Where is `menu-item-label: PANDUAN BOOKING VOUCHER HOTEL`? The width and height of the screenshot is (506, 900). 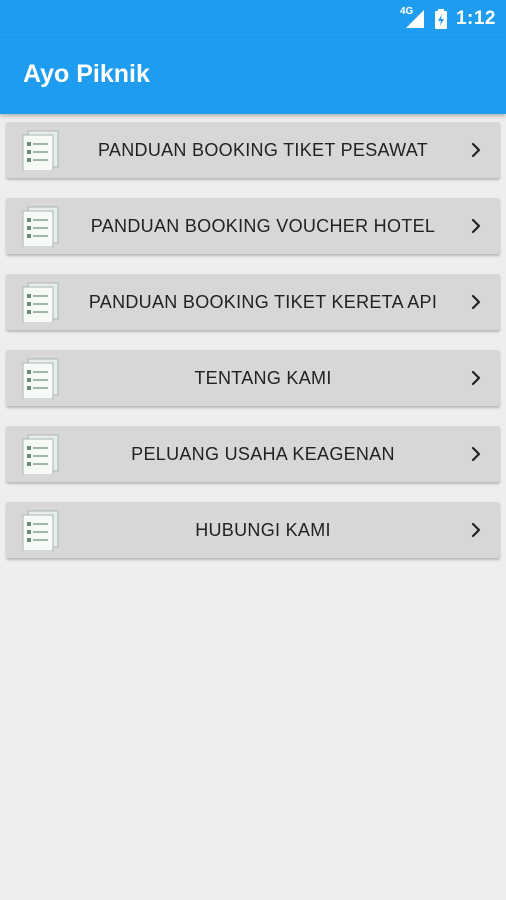 menu-item-label: PANDUAN BOOKING VOUCHER HOTEL is located at coordinates (263, 226).